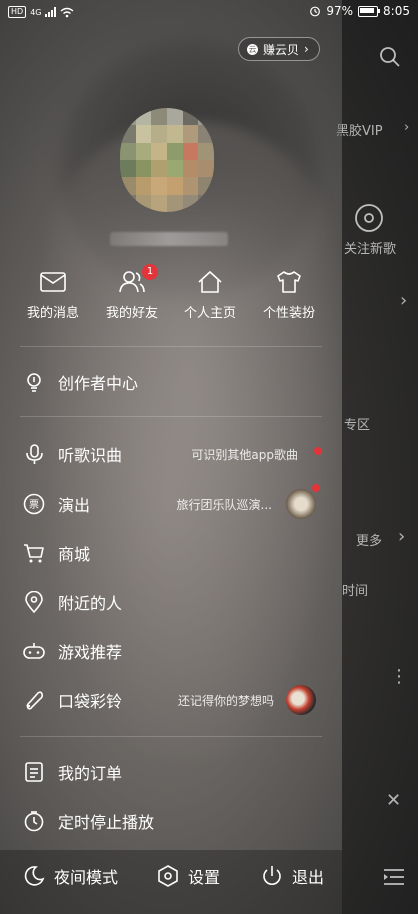 This screenshot has height=914, width=418. What do you see at coordinates (308, 877) in the screenshot?
I see `logout-label: 退出` at bounding box center [308, 877].